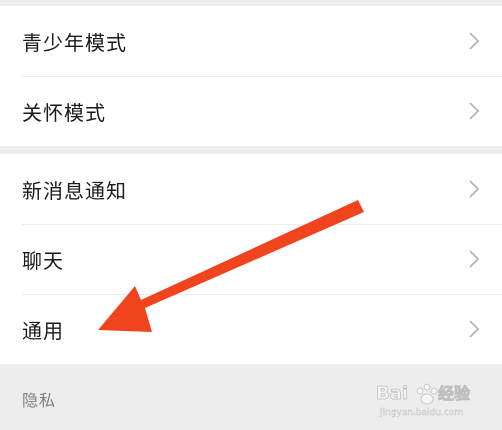 The image size is (502, 430). What do you see at coordinates (392, 393) in the screenshot?
I see `svg-text: Bai` at bounding box center [392, 393].